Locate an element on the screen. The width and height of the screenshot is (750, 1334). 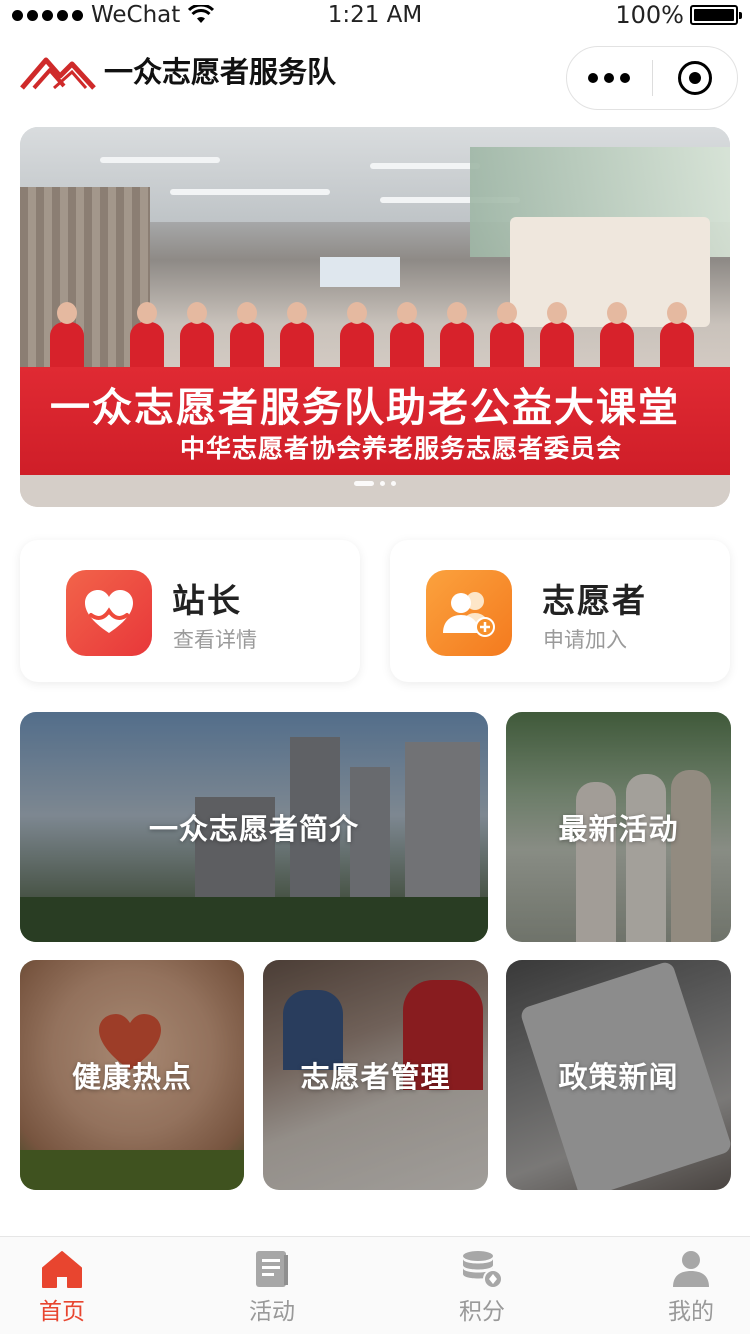
activities-tile: 最新活动 is located at coordinates (618, 827).